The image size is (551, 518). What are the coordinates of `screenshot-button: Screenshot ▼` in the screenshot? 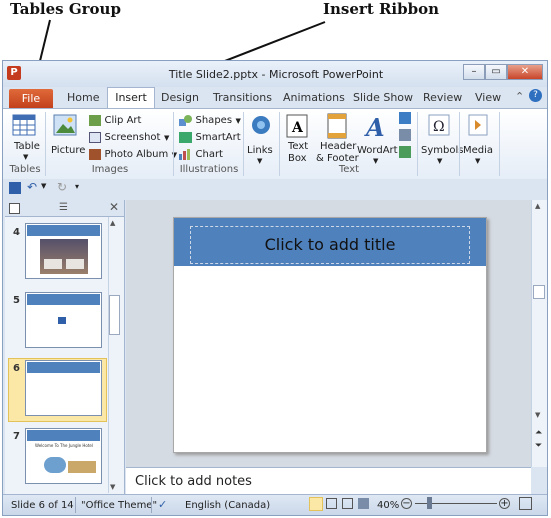 It's located at (129, 136).